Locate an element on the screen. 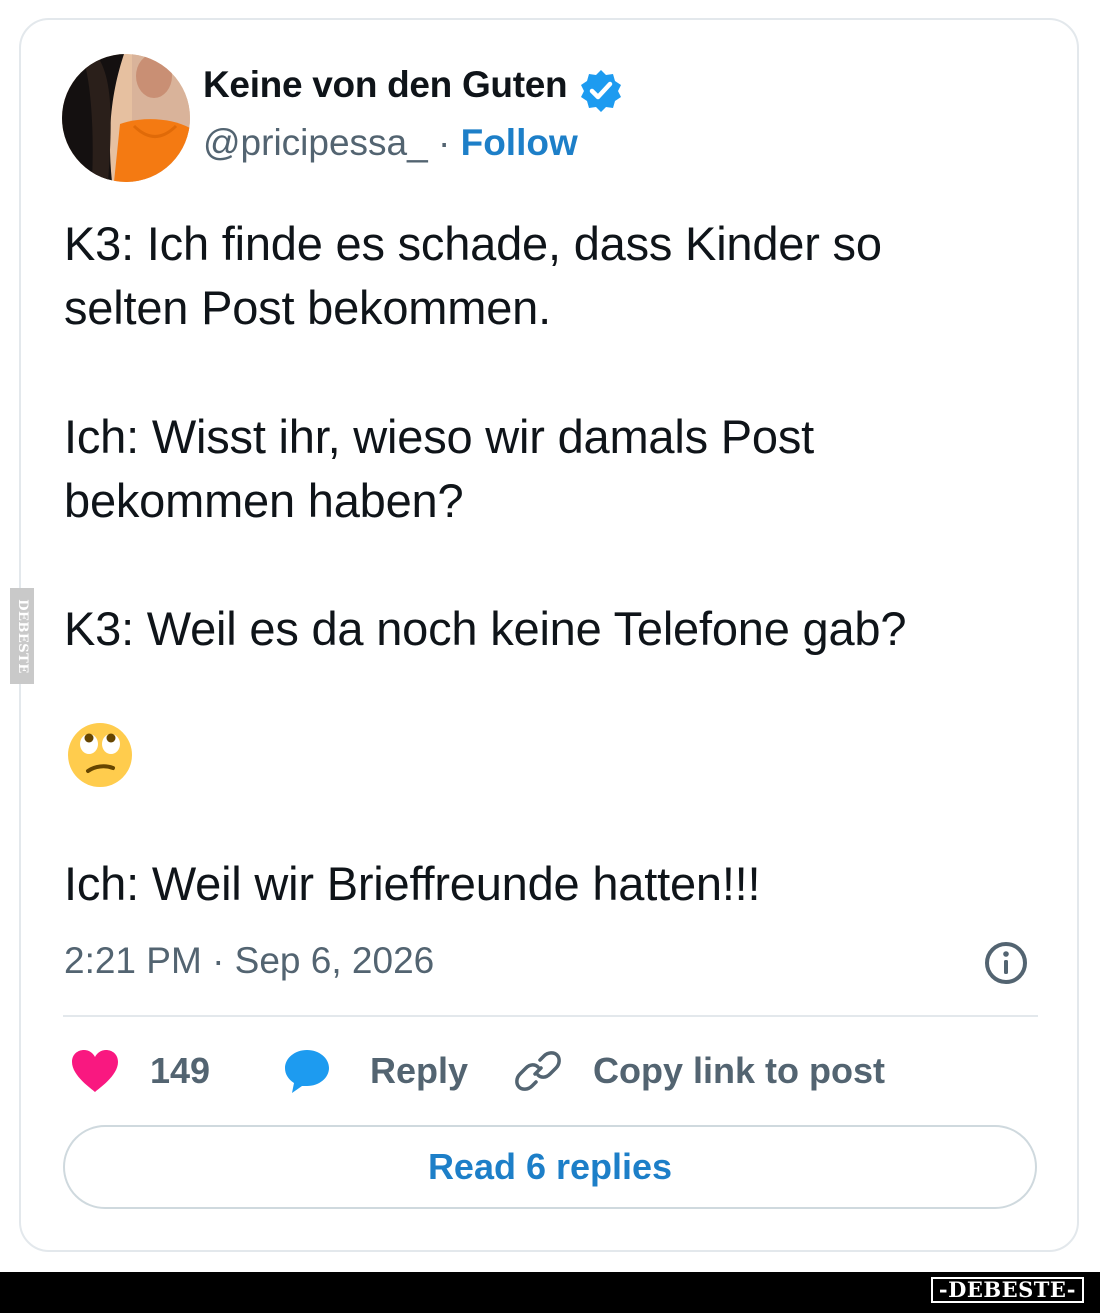 The height and width of the screenshot is (1313, 1100). author-handle-row: @pricipessa_ · Follow is located at coordinates (390, 143).